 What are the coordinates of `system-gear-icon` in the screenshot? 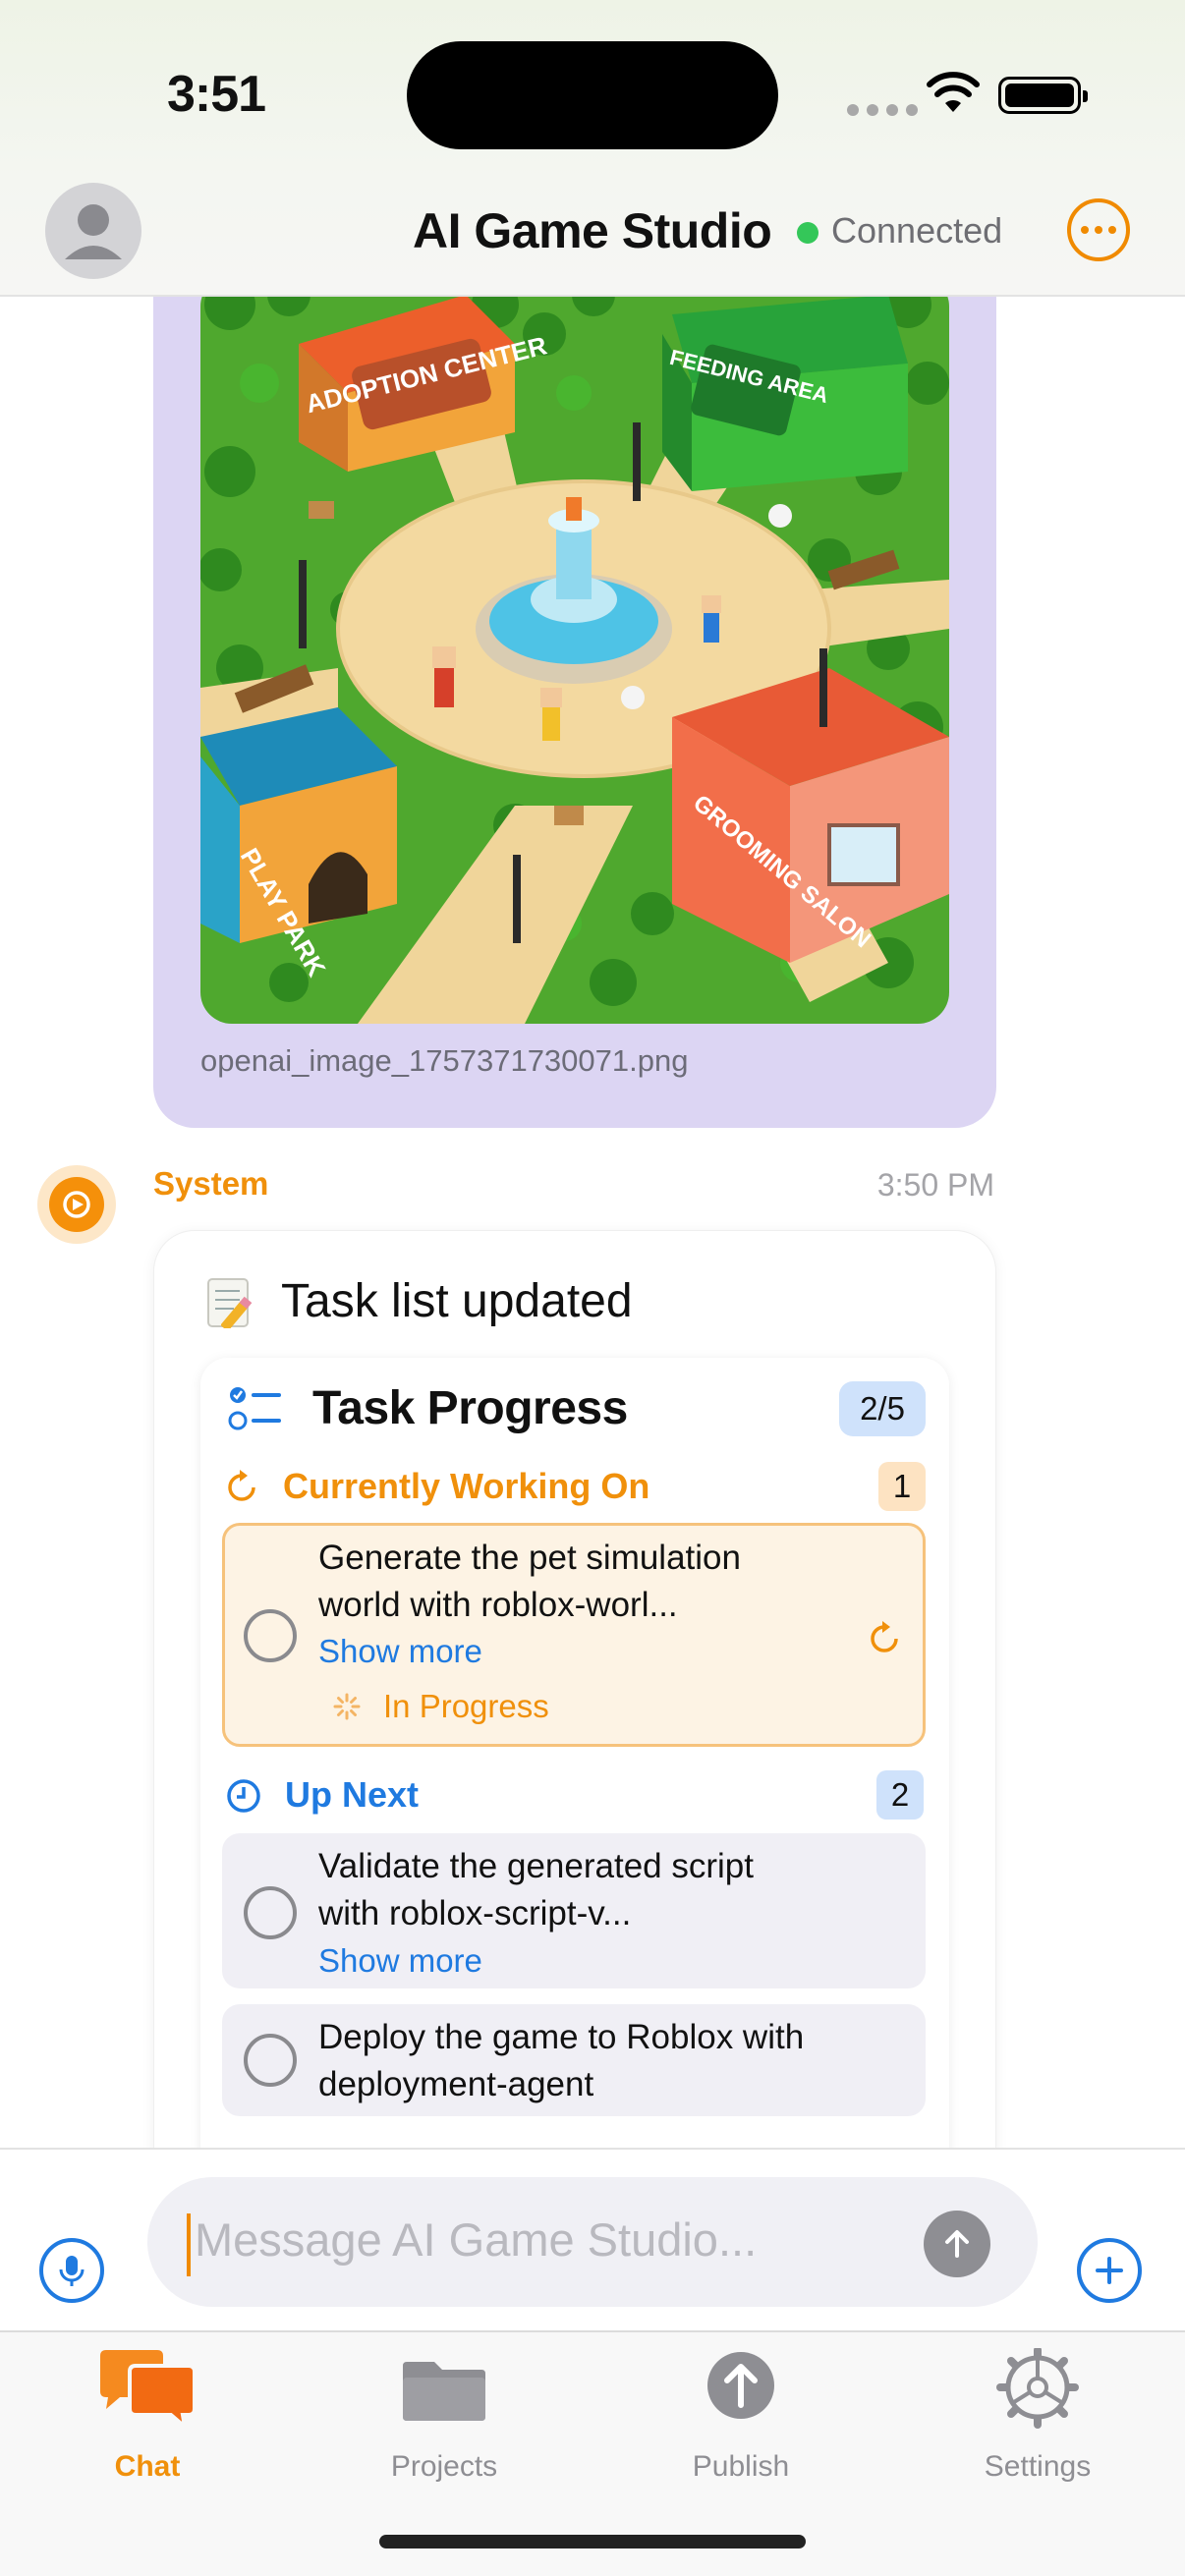 It's located at (76, 1204).